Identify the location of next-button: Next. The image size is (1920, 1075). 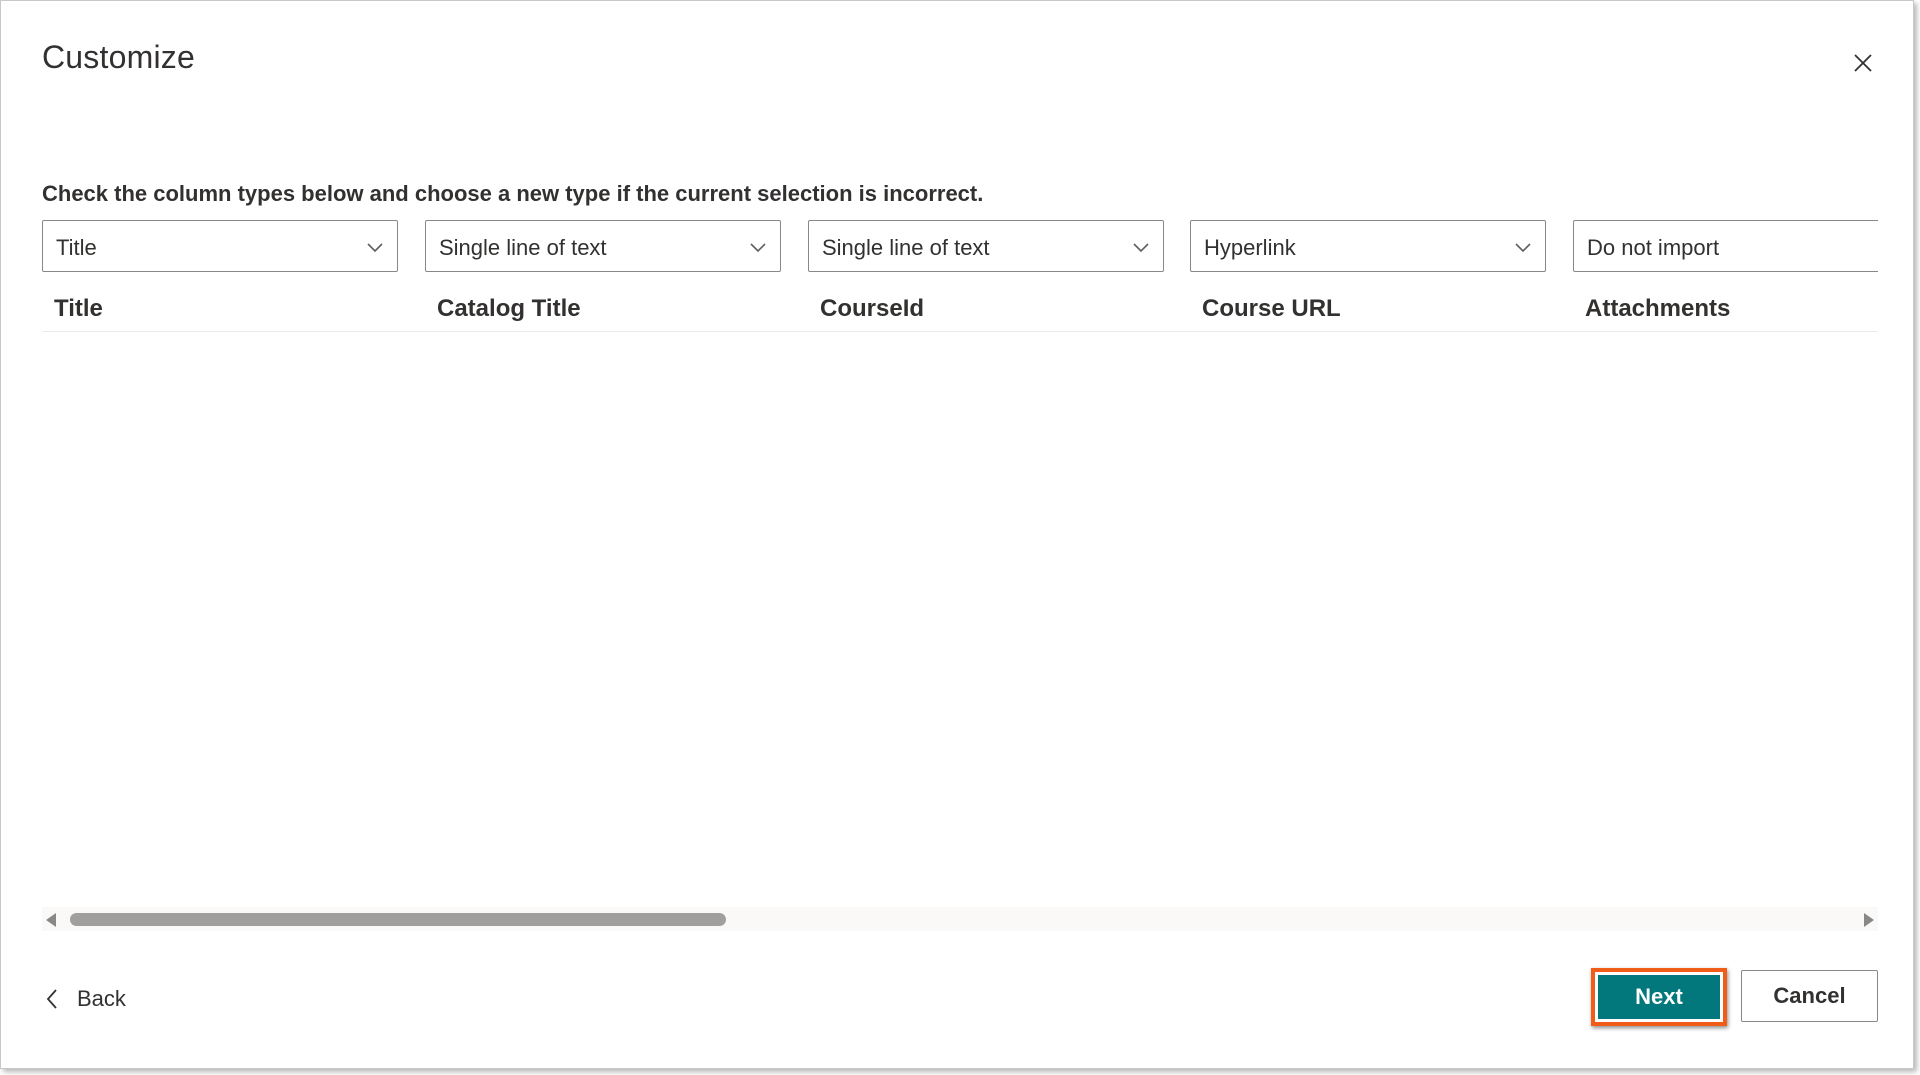
(1659, 997).